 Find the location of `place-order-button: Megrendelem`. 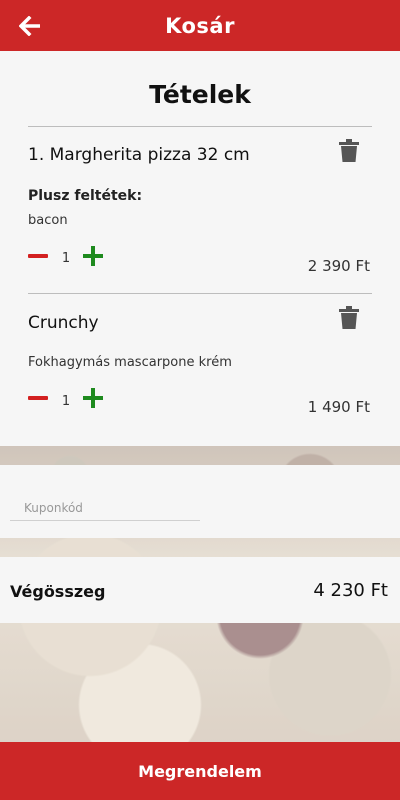

place-order-button: Megrendelem is located at coordinates (200, 771).